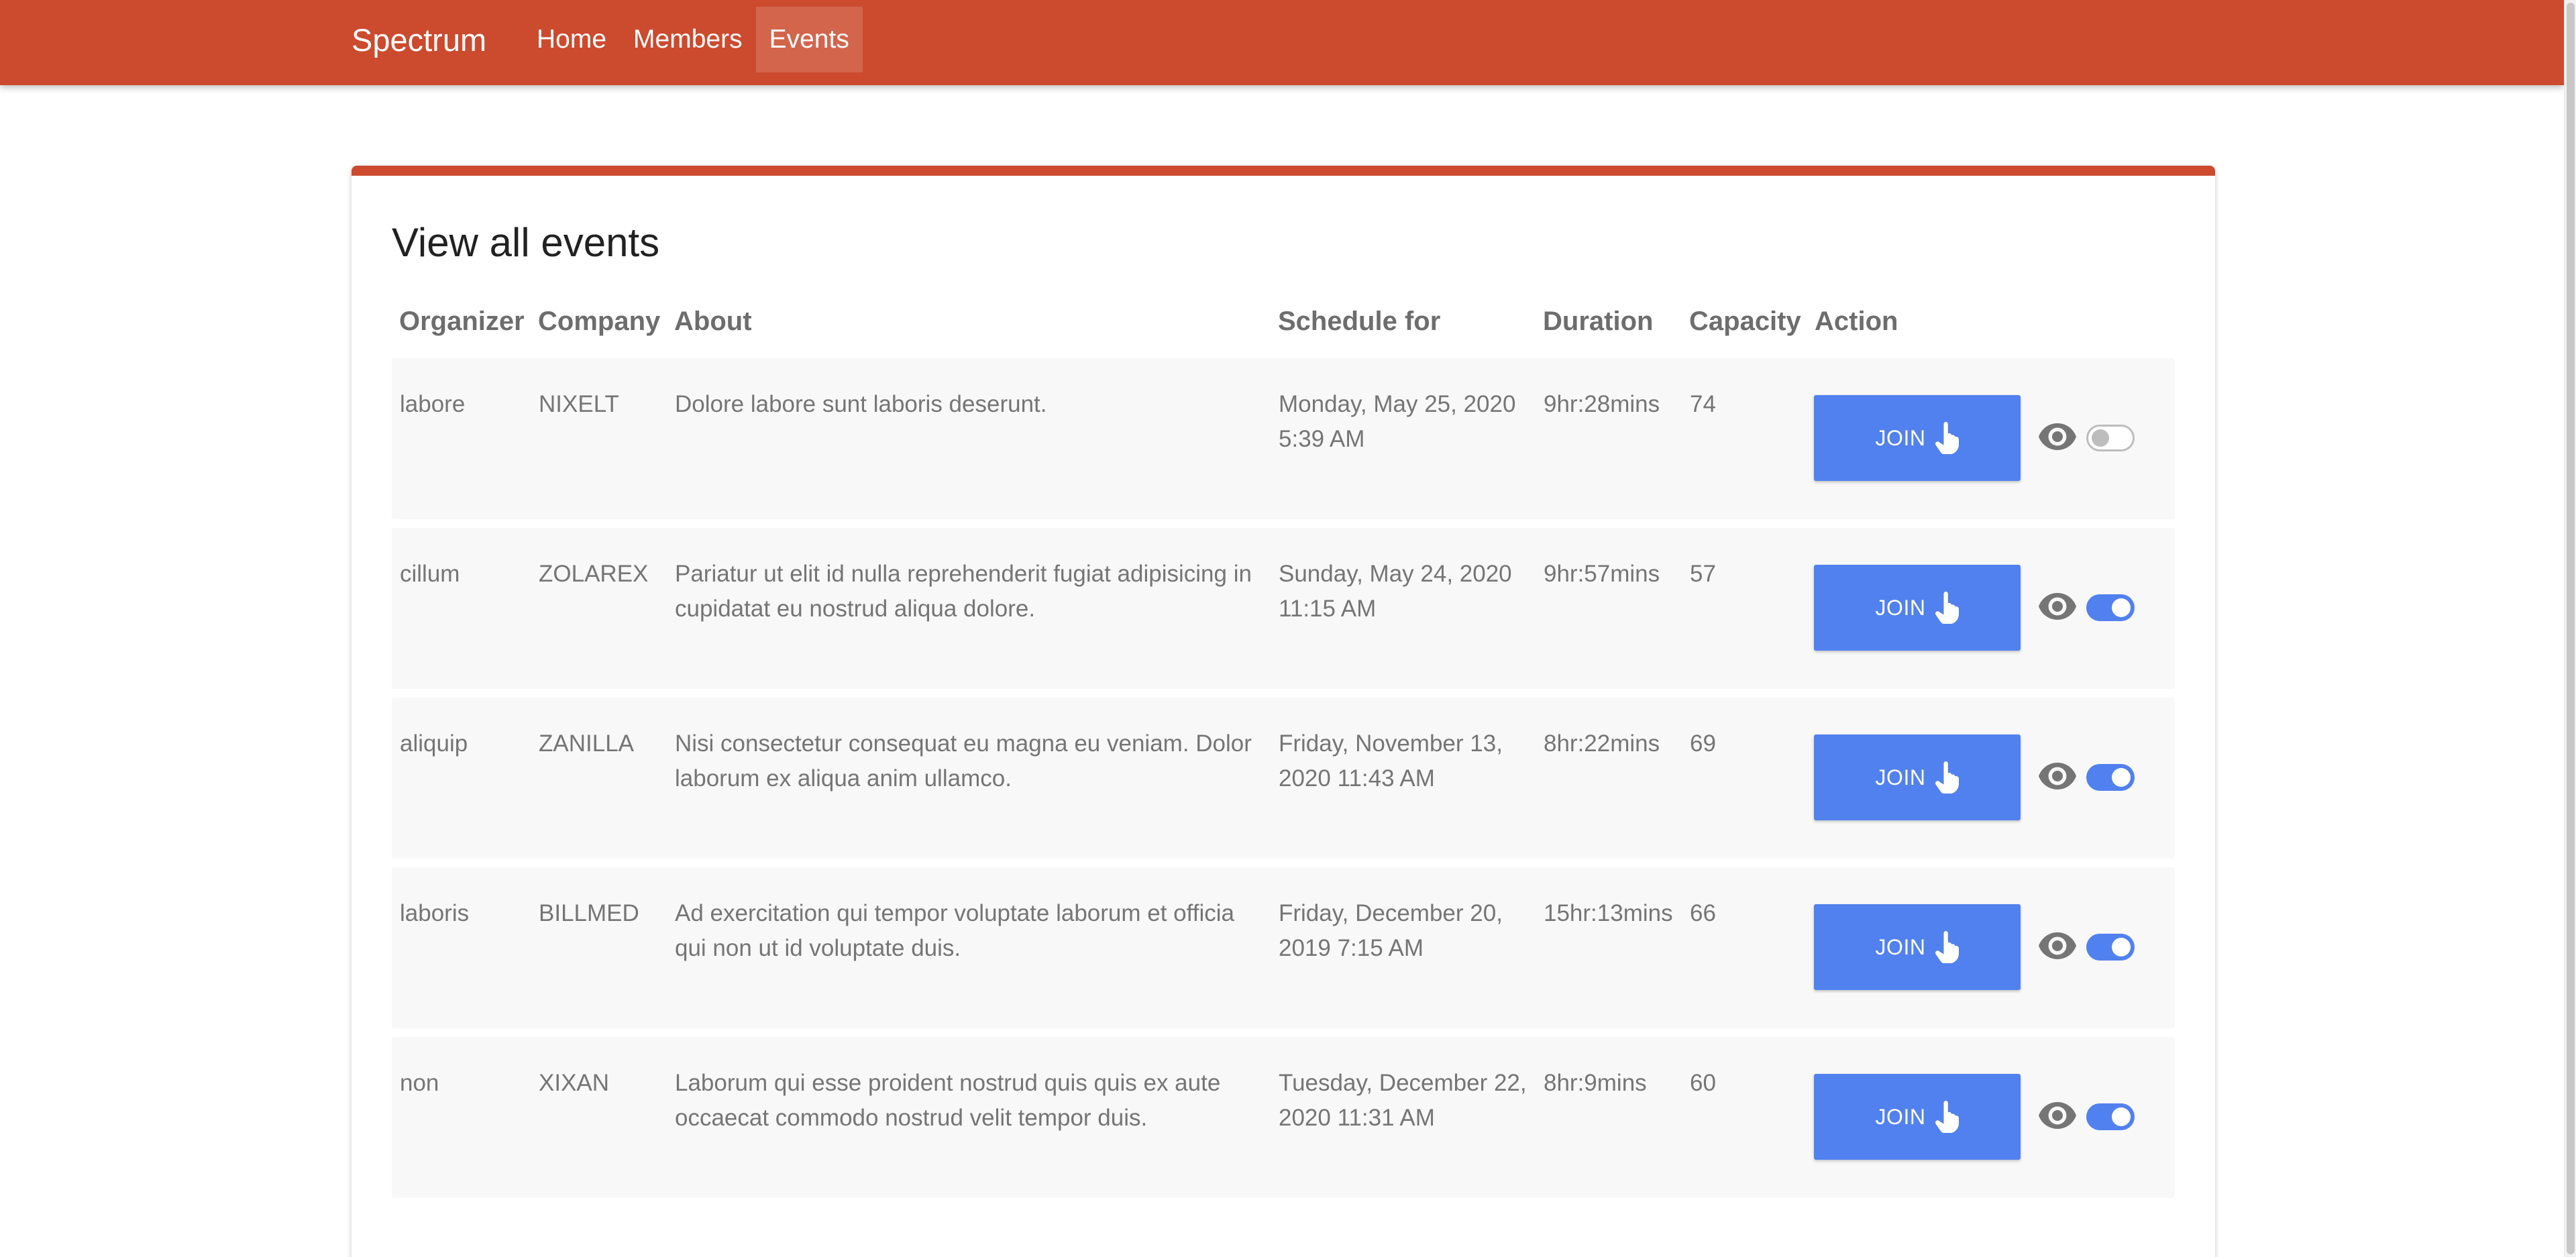 The image size is (2576, 1257). I want to click on scrollbar-thumb, so click(2571, 628).